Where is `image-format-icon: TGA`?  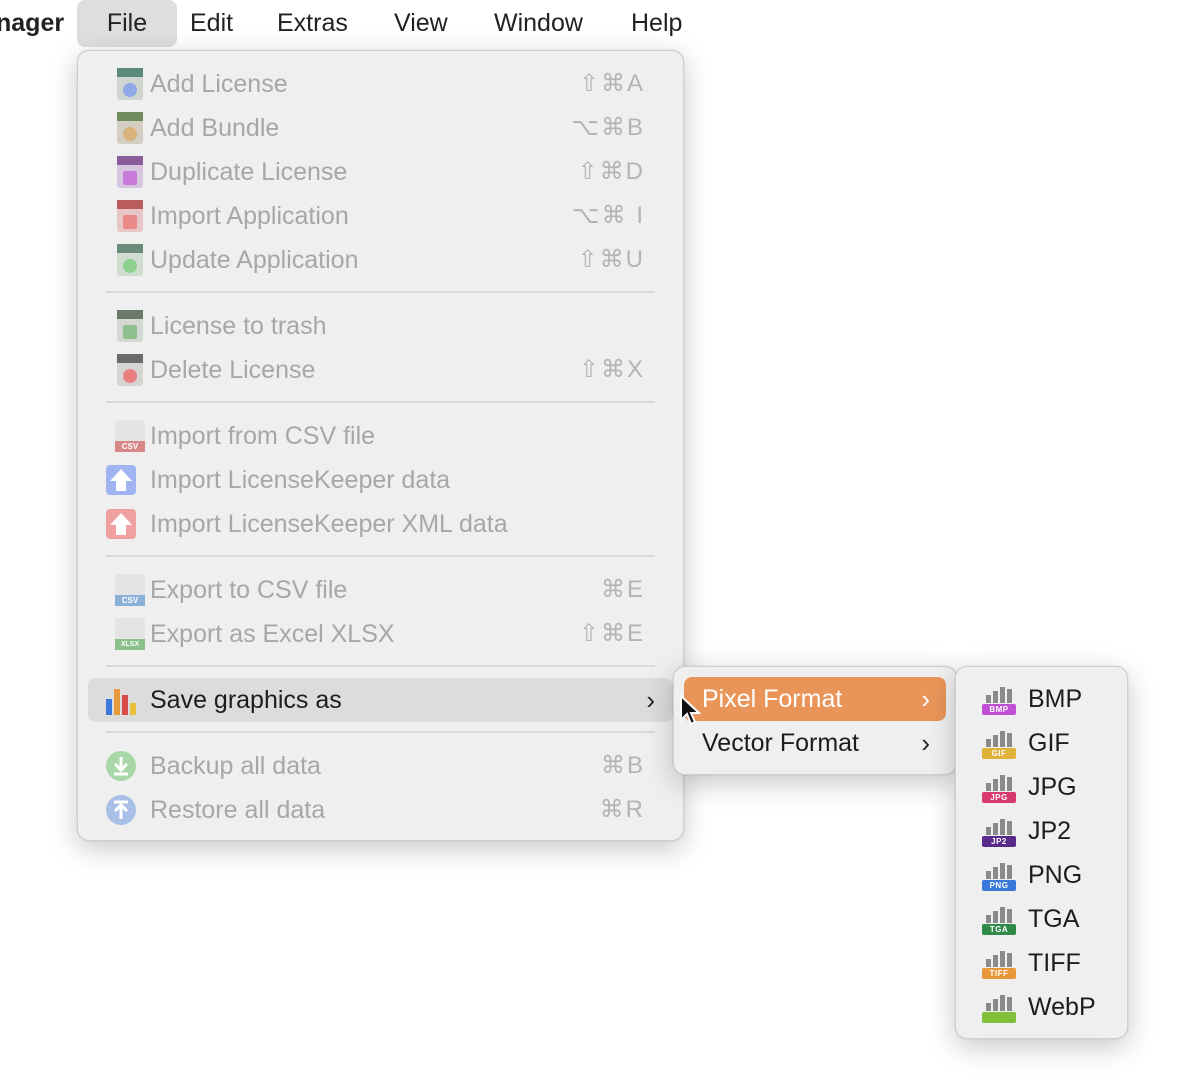 image-format-icon: TGA is located at coordinates (999, 919).